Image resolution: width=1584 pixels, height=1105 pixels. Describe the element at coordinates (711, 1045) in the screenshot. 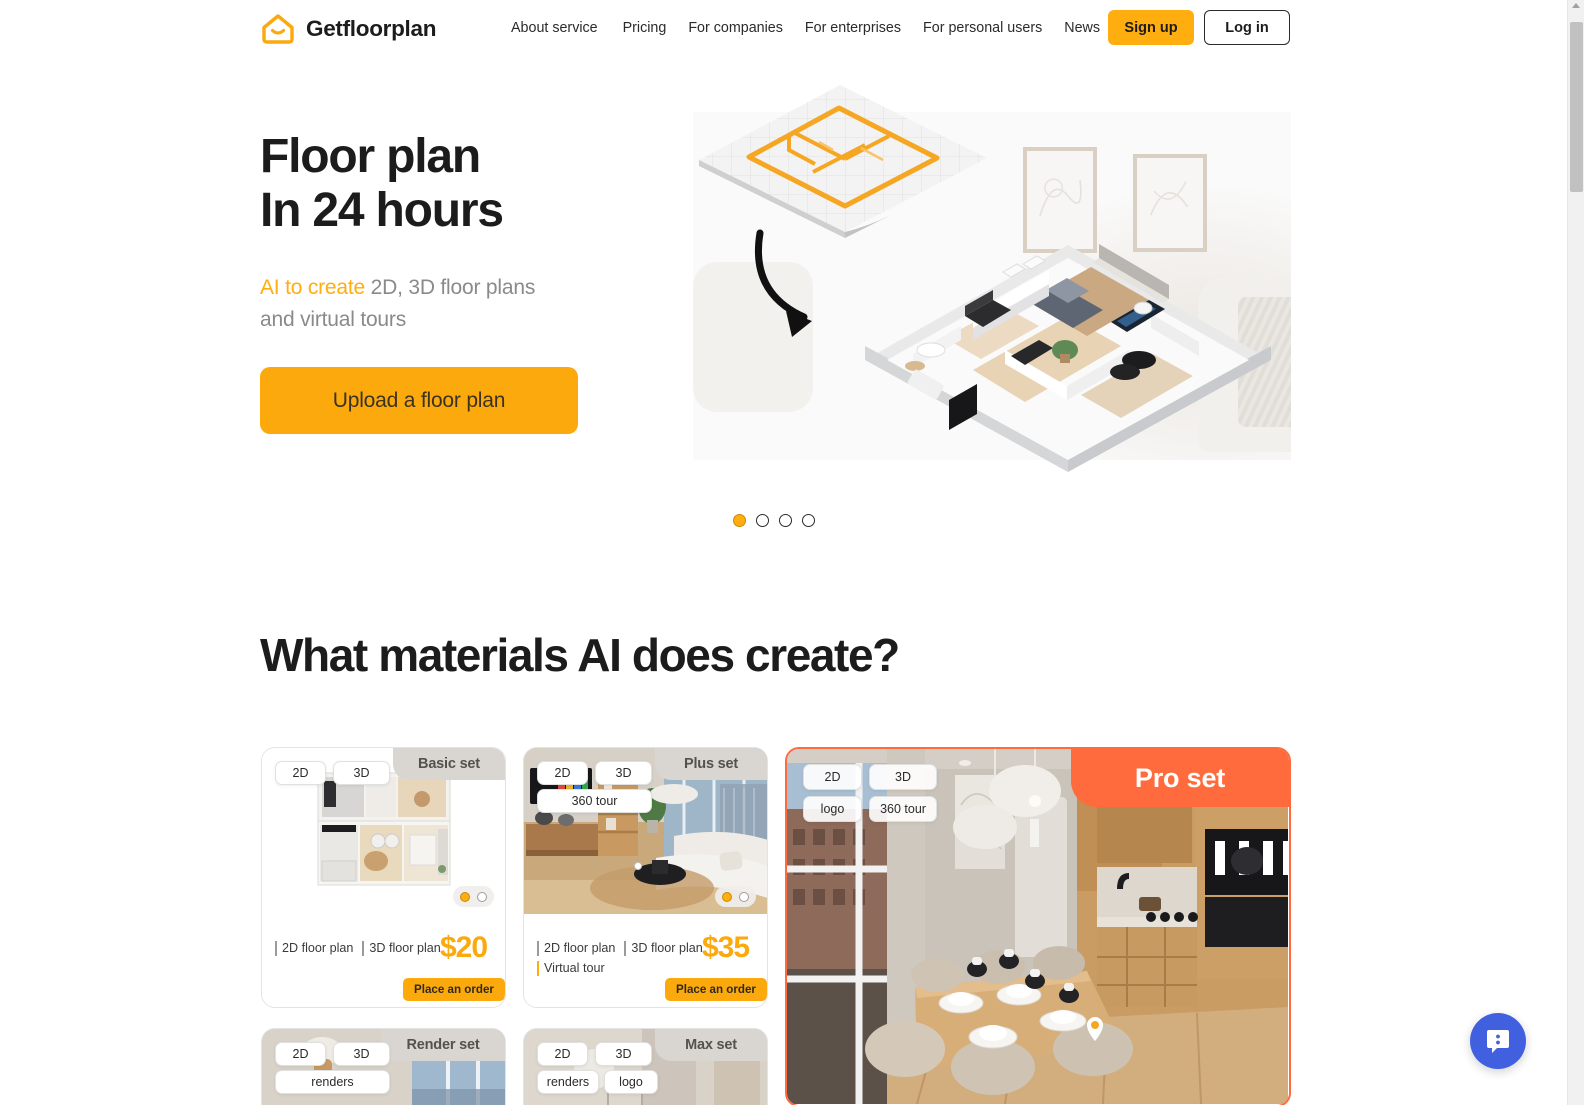

I see `max-card-badge: Max set` at that location.